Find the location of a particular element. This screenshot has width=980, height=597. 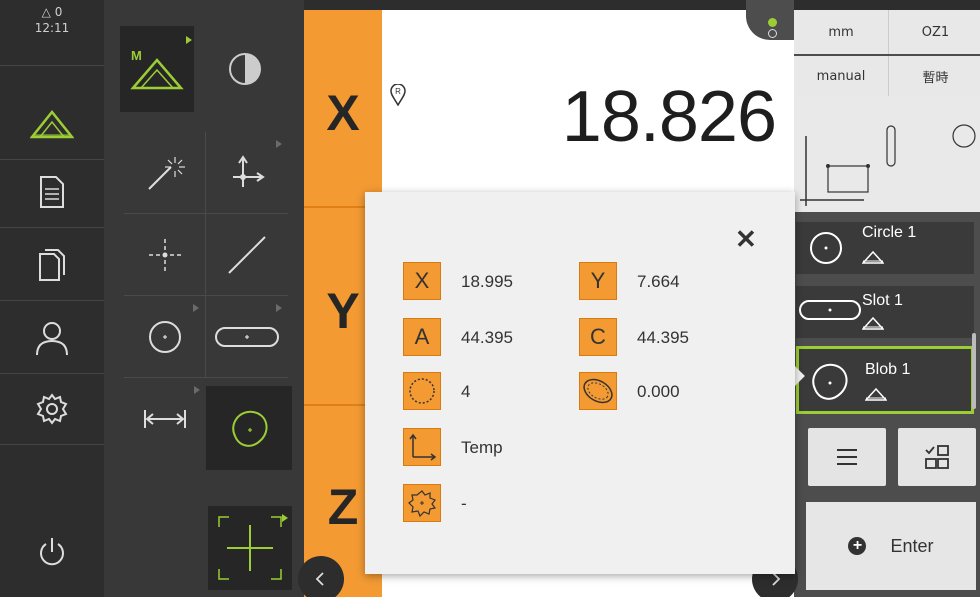

crosshair-add-icon is located at coordinates (250, 548).